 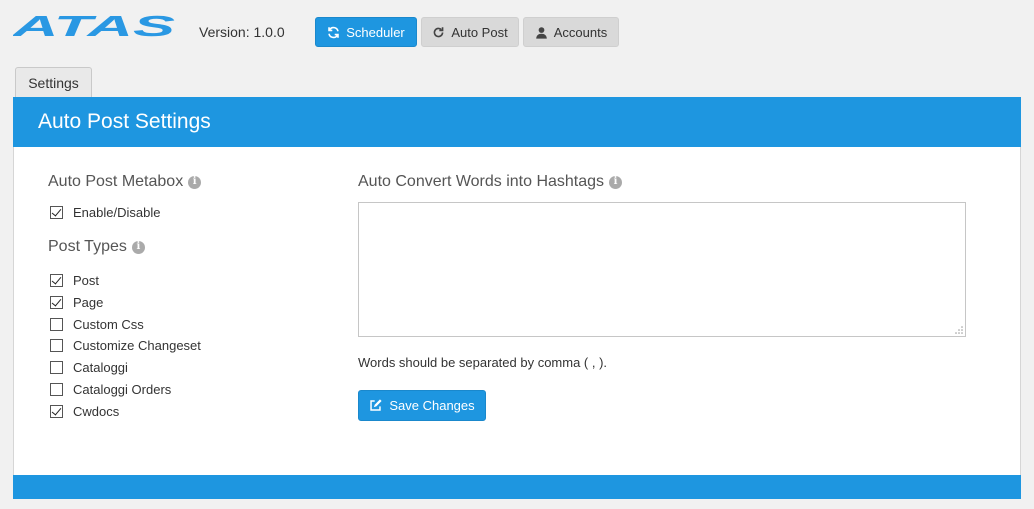 I want to click on panel-title: Auto Post Settings, so click(x=124, y=121).